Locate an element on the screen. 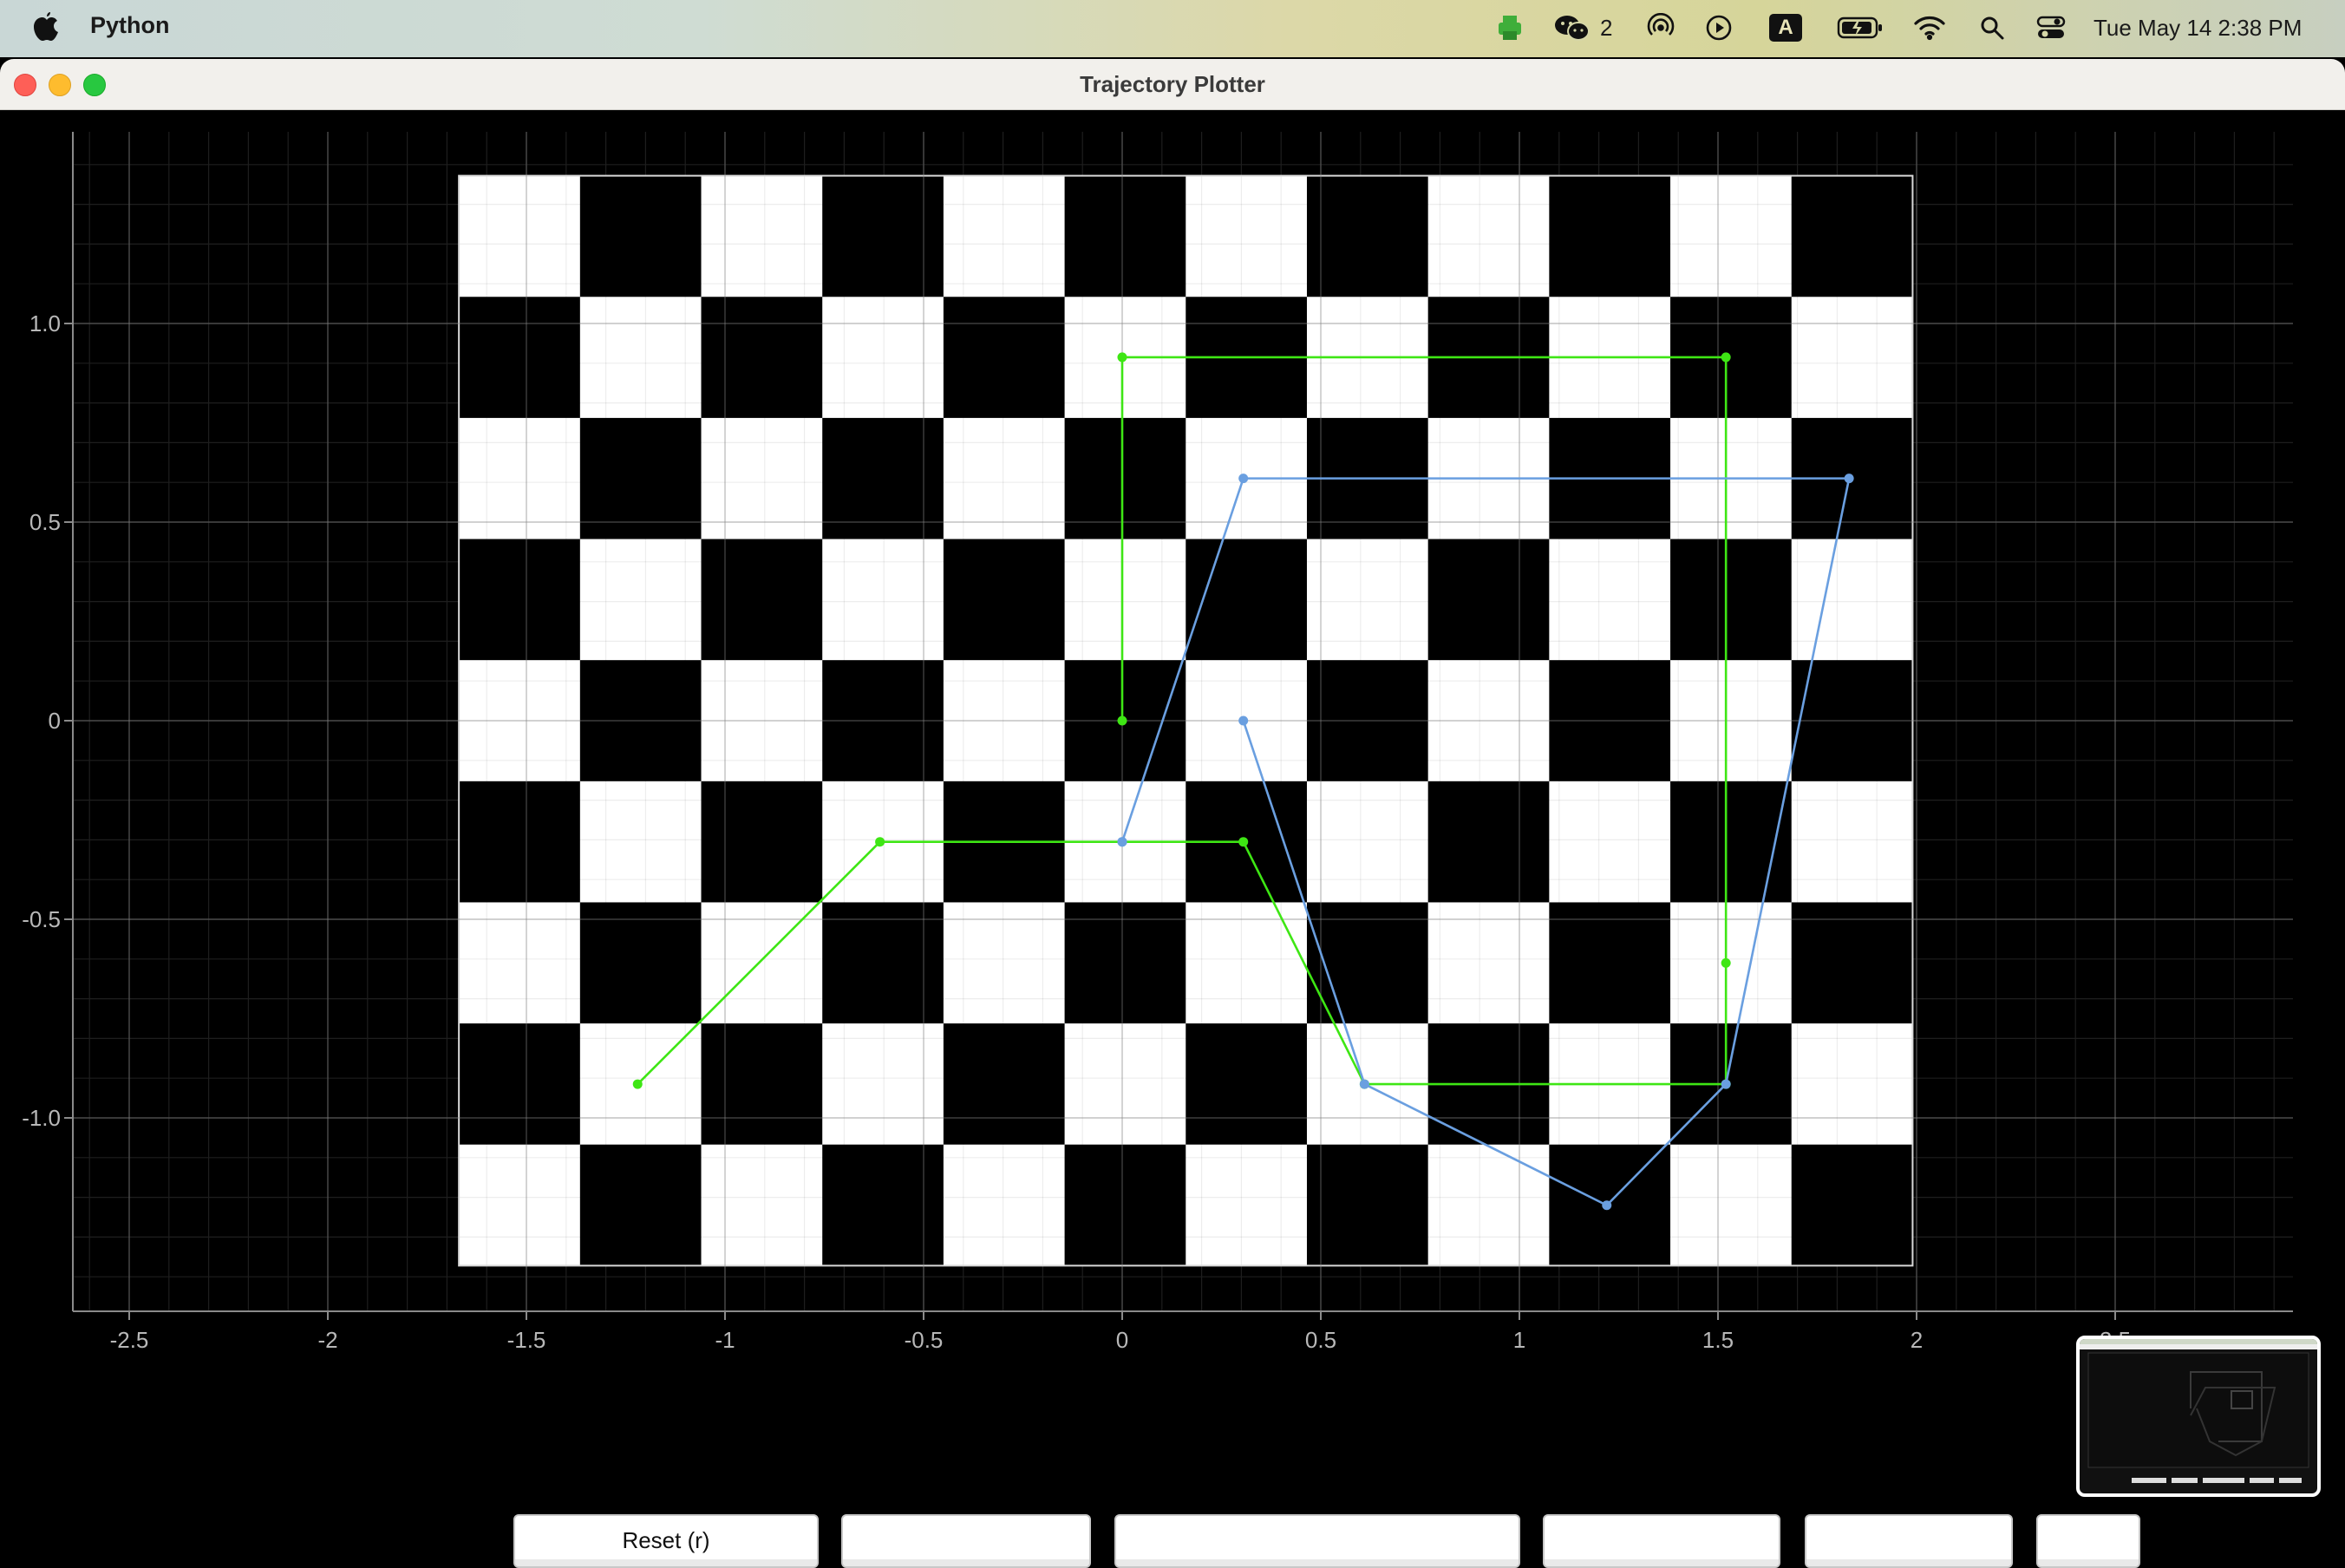  x-tick-label: 0 is located at coordinates (1122, 1340).